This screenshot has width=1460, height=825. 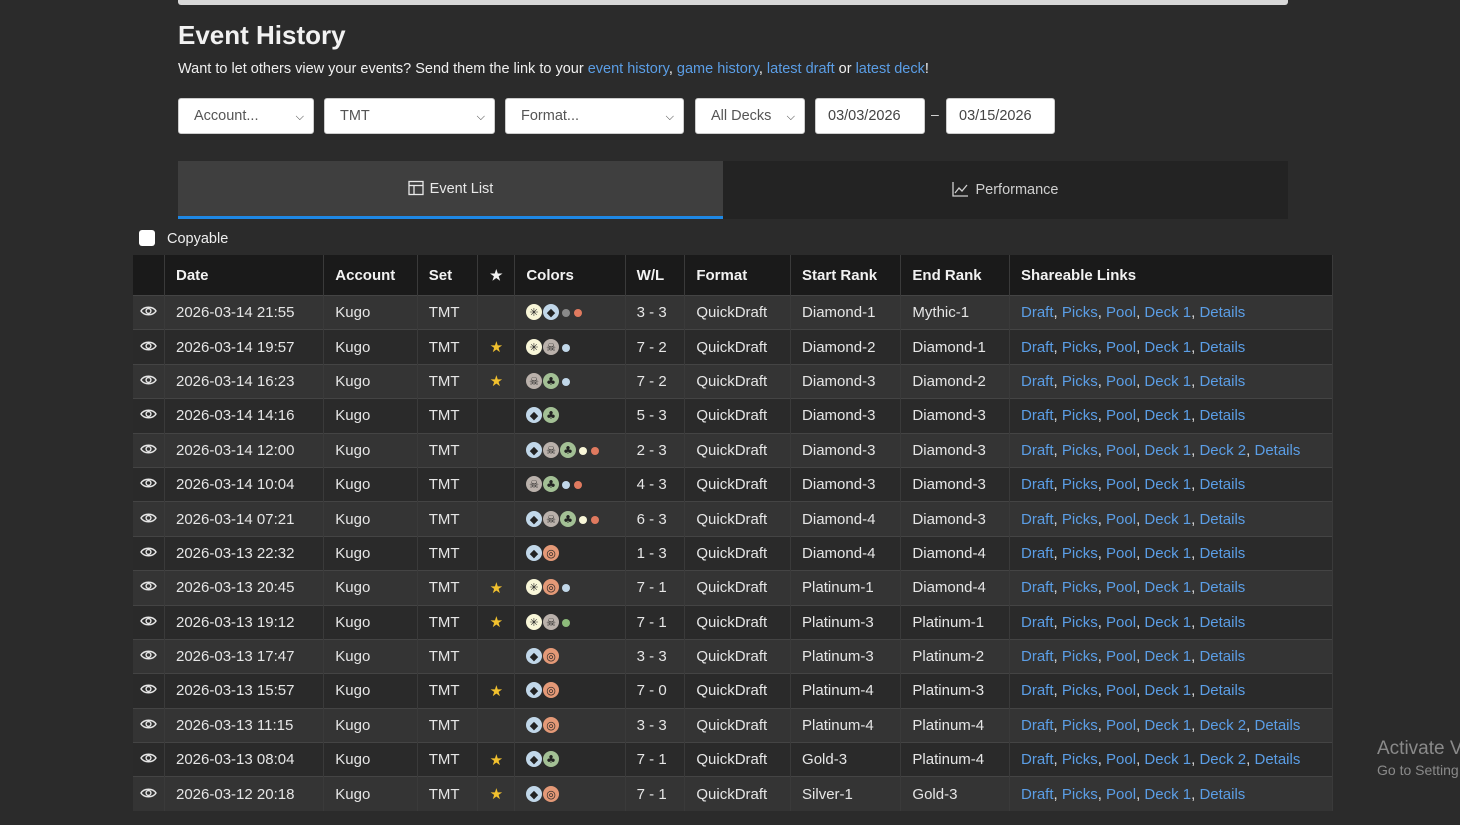 What do you see at coordinates (594, 116) in the screenshot?
I see `format-select: Format... ⌵` at bounding box center [594, 116].